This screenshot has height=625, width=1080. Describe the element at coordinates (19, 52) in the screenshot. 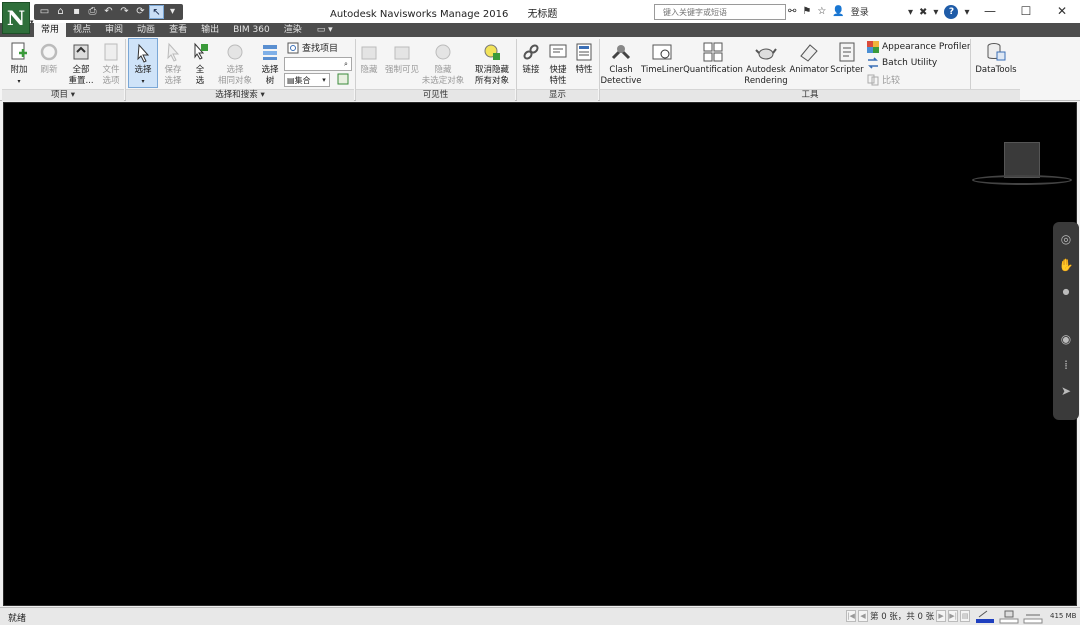

I see `append-icon` at that location.